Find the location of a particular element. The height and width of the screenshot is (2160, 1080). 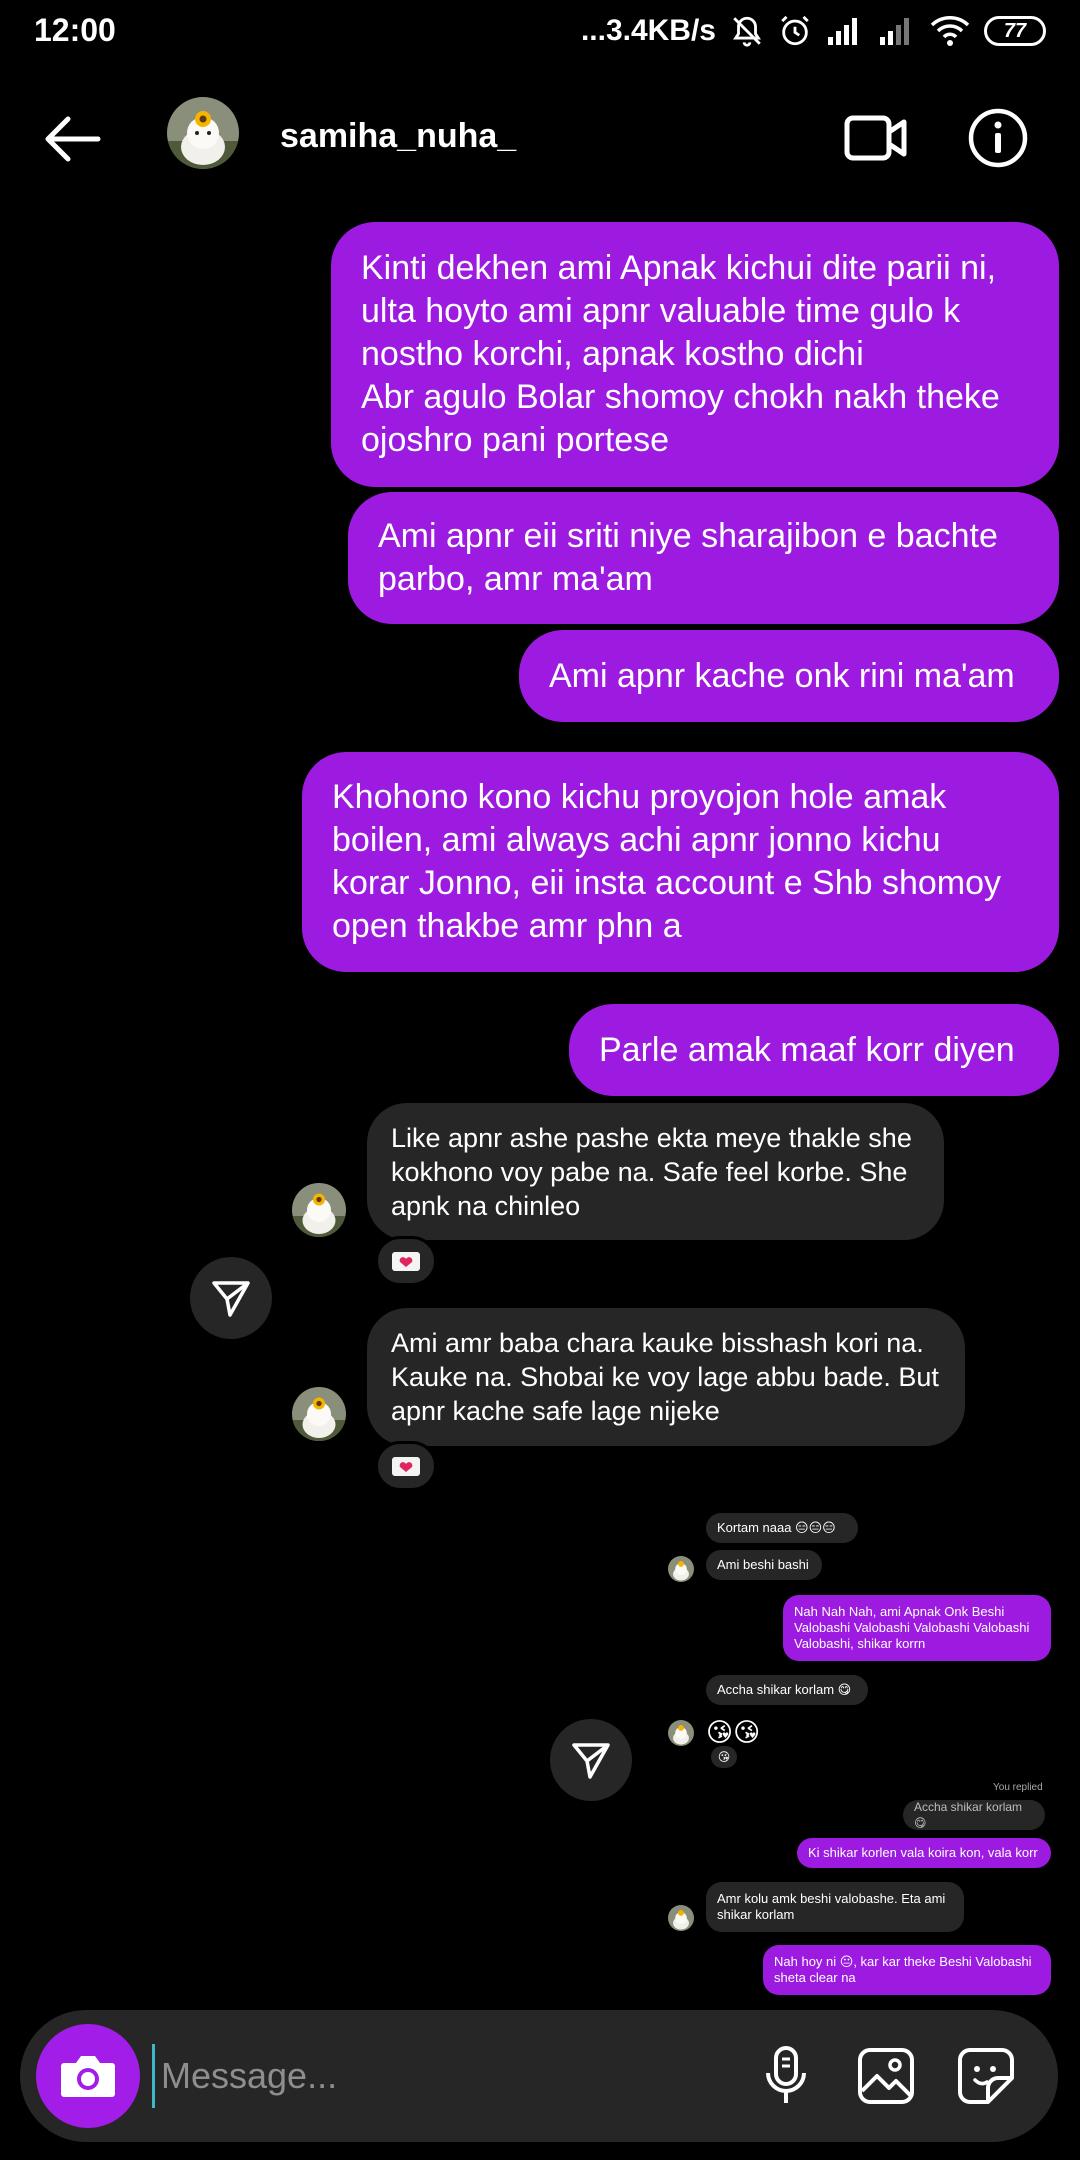

sticker-icon is located at coordinates (986, 2076).